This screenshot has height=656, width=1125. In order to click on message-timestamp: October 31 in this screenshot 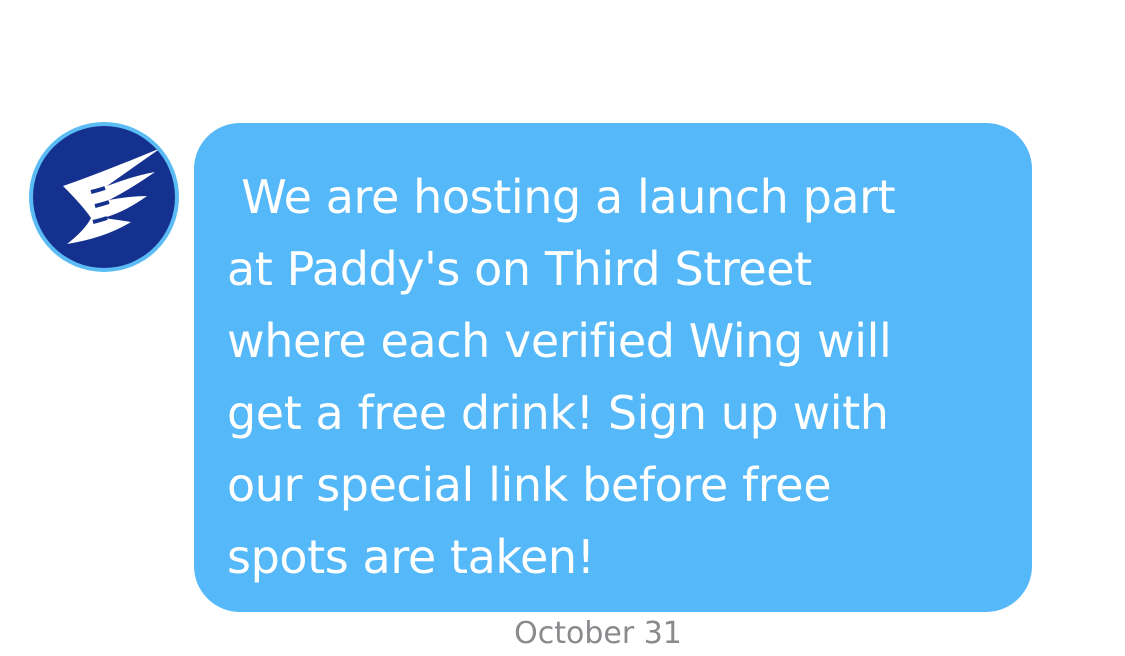, I will do `click(598, 633)`.